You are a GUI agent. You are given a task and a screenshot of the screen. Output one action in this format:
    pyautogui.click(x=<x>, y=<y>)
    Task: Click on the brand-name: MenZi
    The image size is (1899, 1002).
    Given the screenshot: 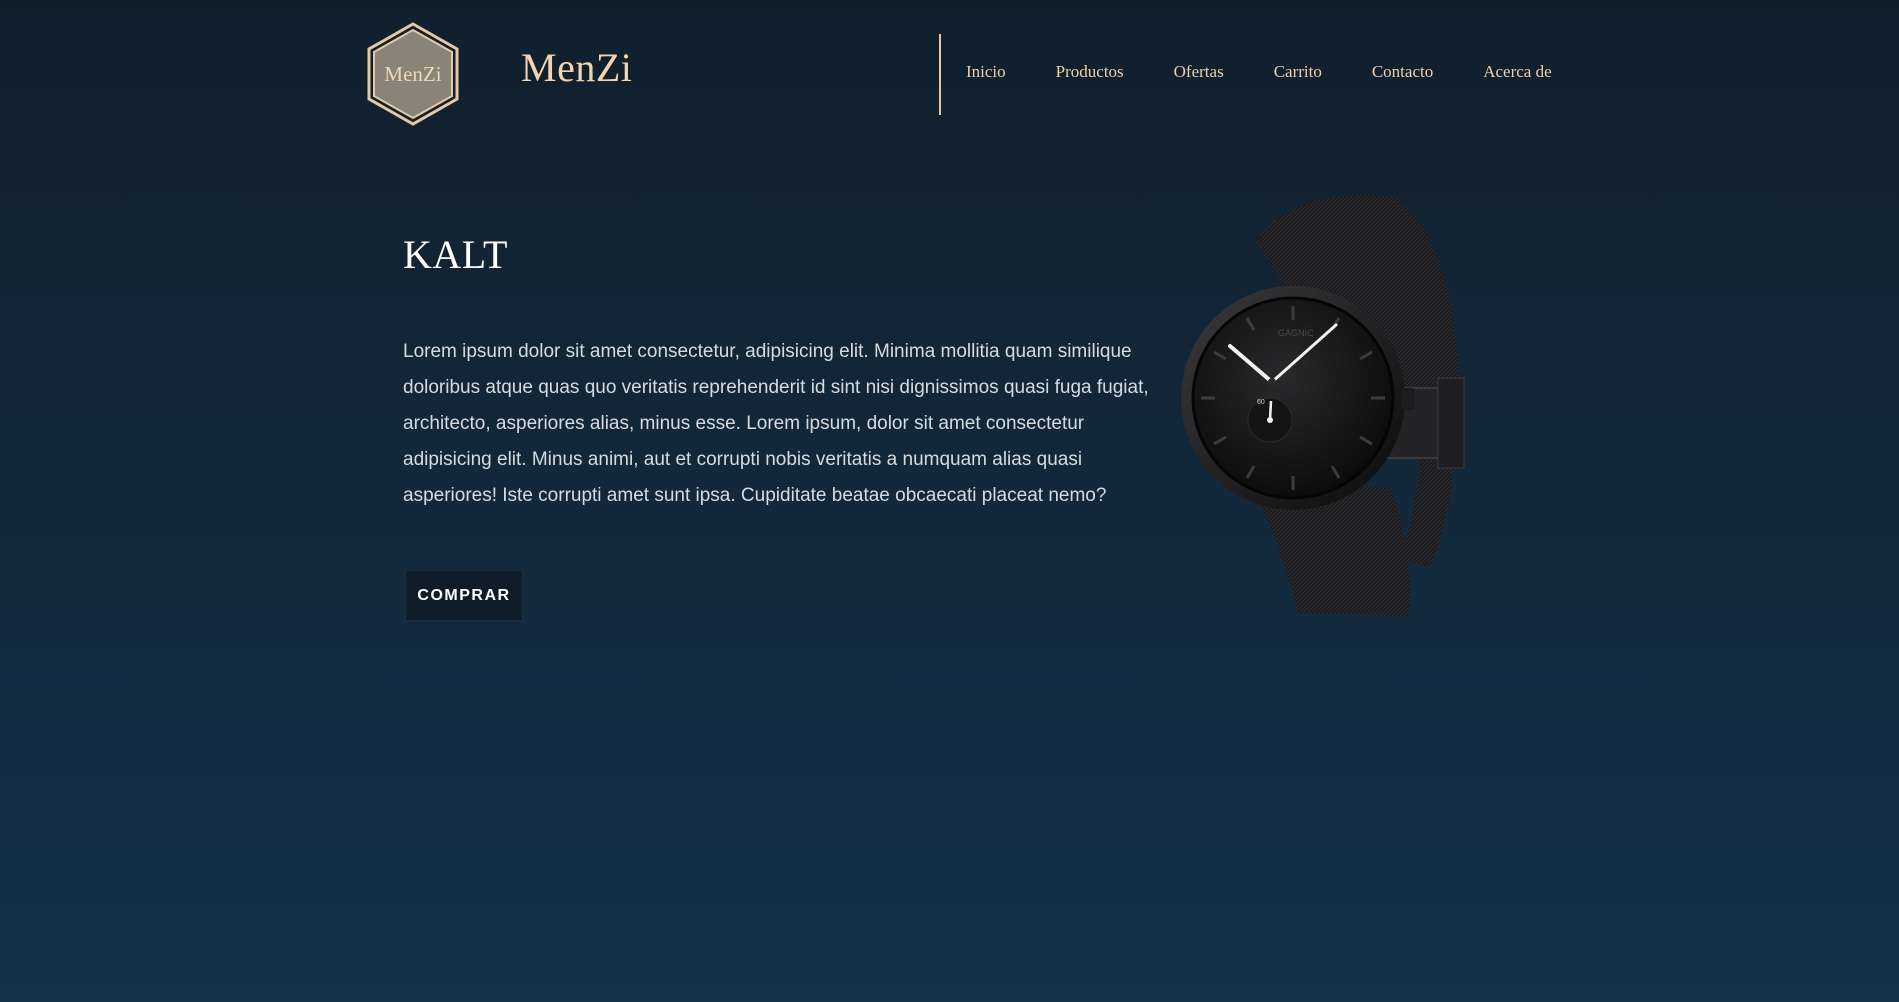 What is the action you would take?
    pyautogui.click(x=576, y=67)
    